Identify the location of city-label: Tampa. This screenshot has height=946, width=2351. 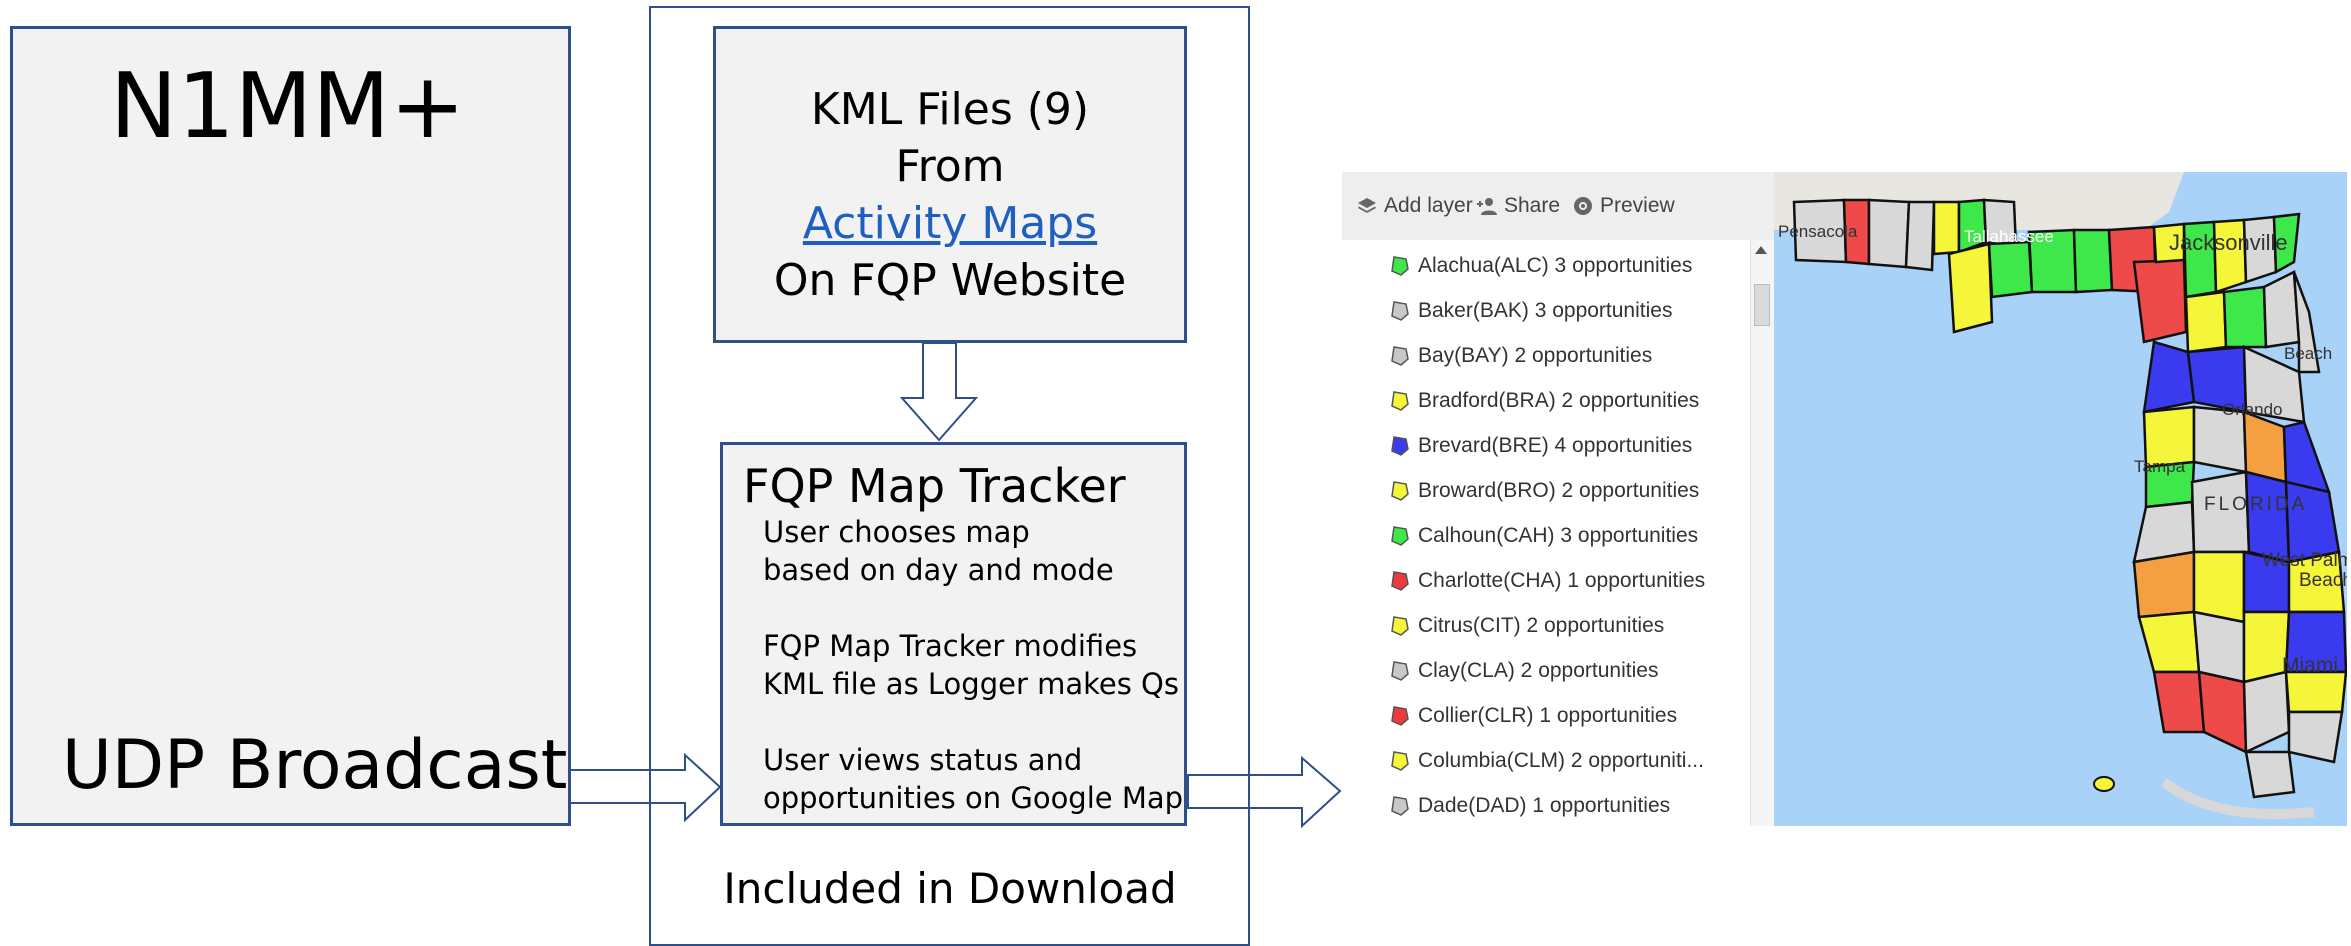
(2160, 466).